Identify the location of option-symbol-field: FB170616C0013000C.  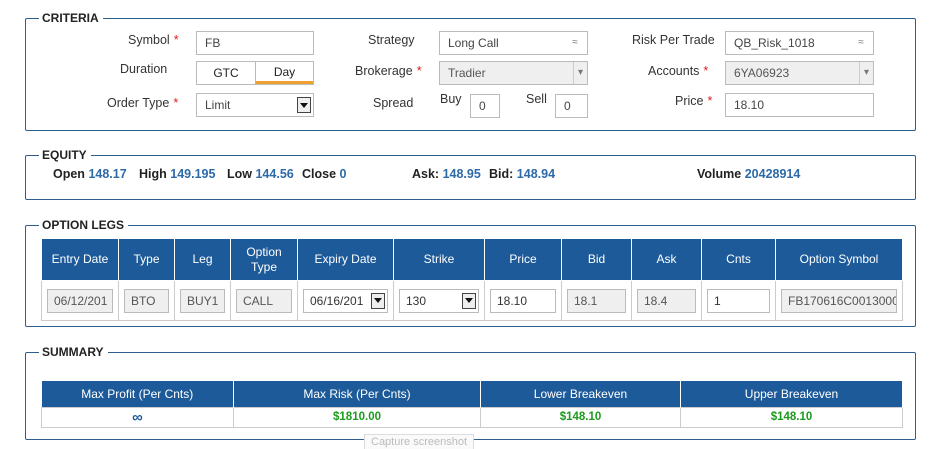
(839, 300).